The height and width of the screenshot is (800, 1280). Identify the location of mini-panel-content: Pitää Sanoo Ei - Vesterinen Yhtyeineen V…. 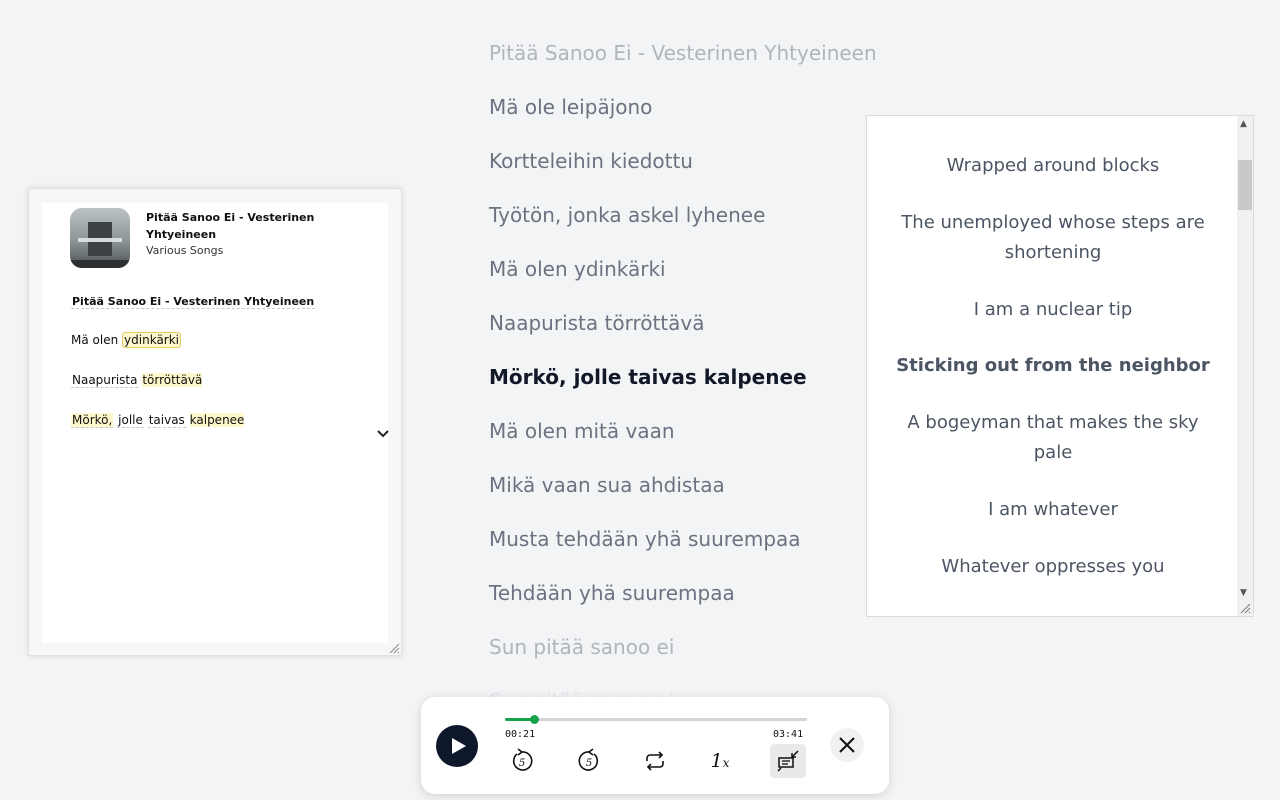
(216, 423).